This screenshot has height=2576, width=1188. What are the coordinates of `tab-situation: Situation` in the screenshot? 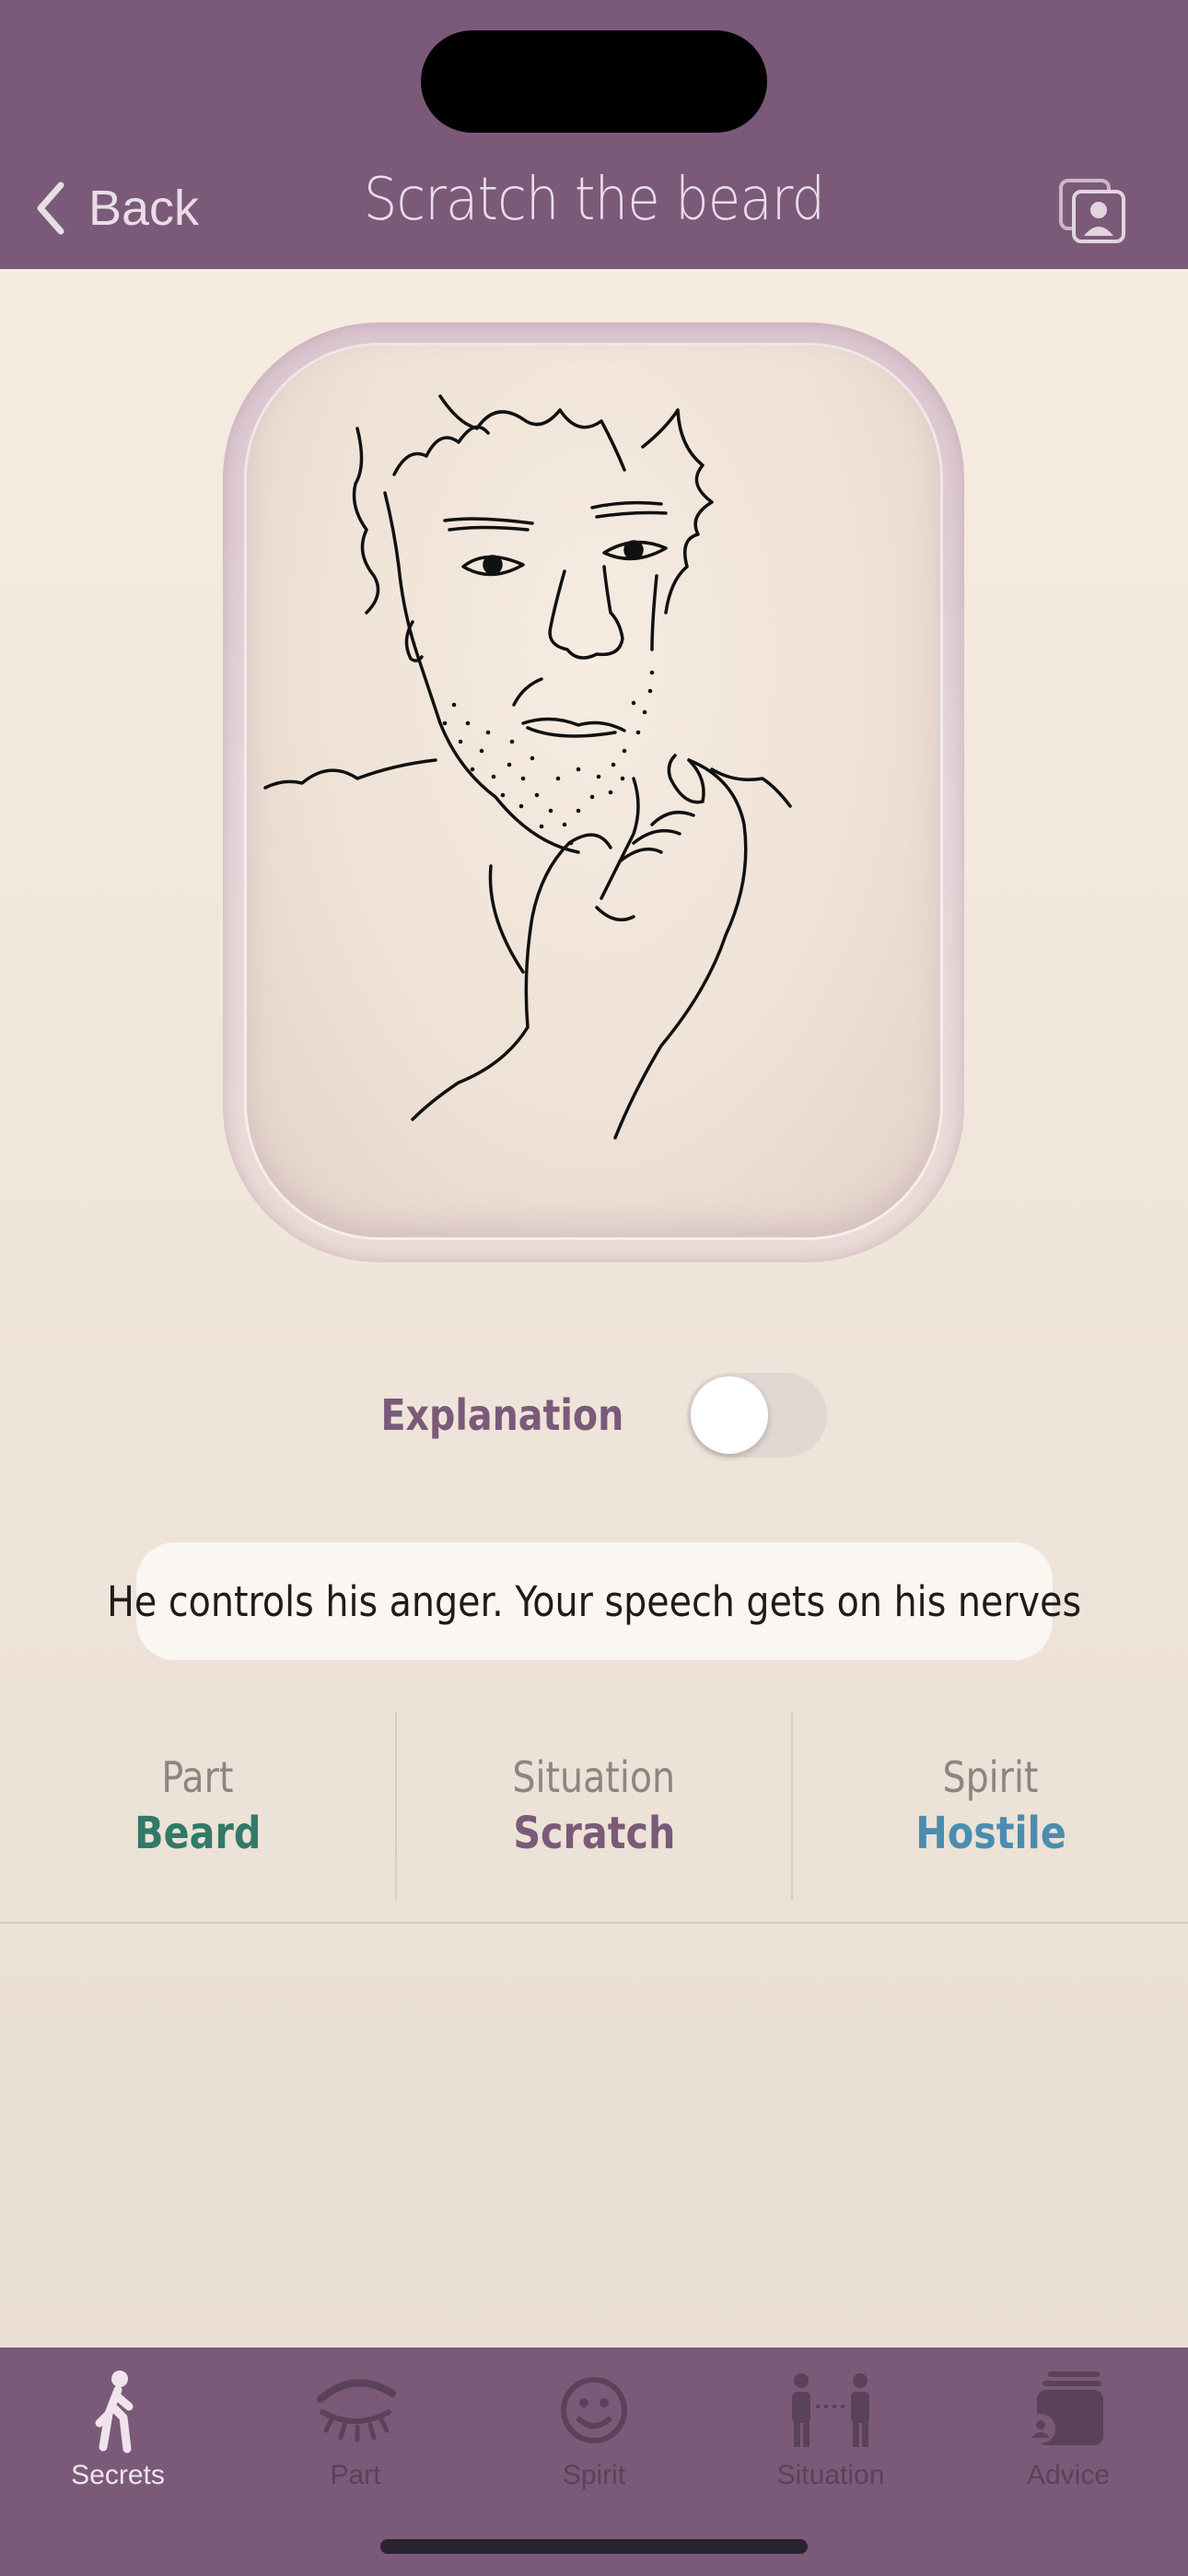 It's located at (831, 2435).